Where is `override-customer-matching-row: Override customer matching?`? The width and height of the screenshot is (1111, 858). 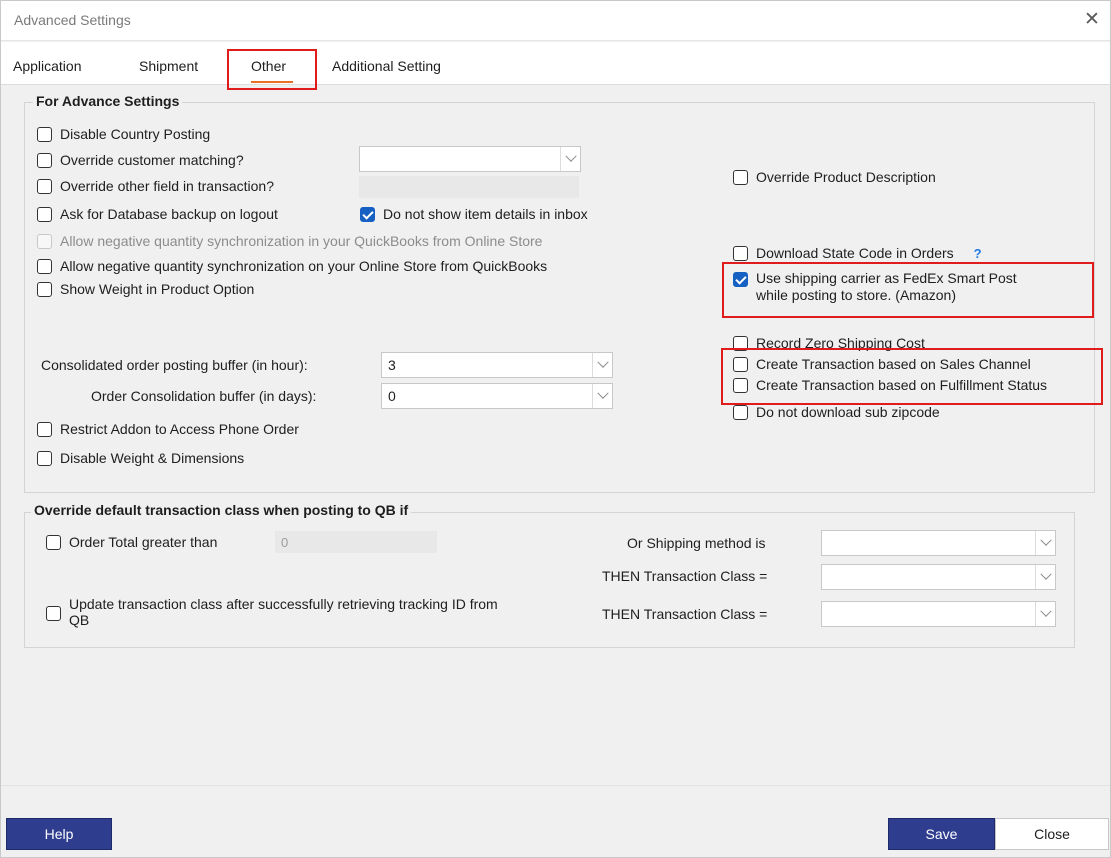 override-customer-matching-row: Override customer matching? is located at coordinates (140, 160).